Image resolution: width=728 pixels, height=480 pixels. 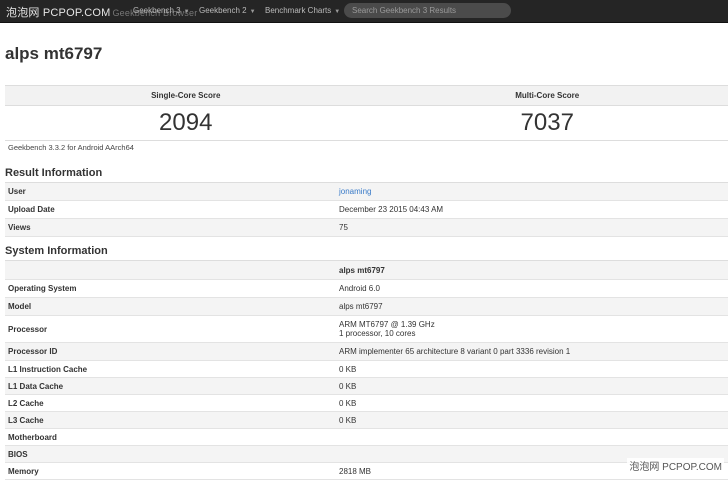 I want to click on multi-core-label: Multi-Core Score, so click(x=547, y=95).